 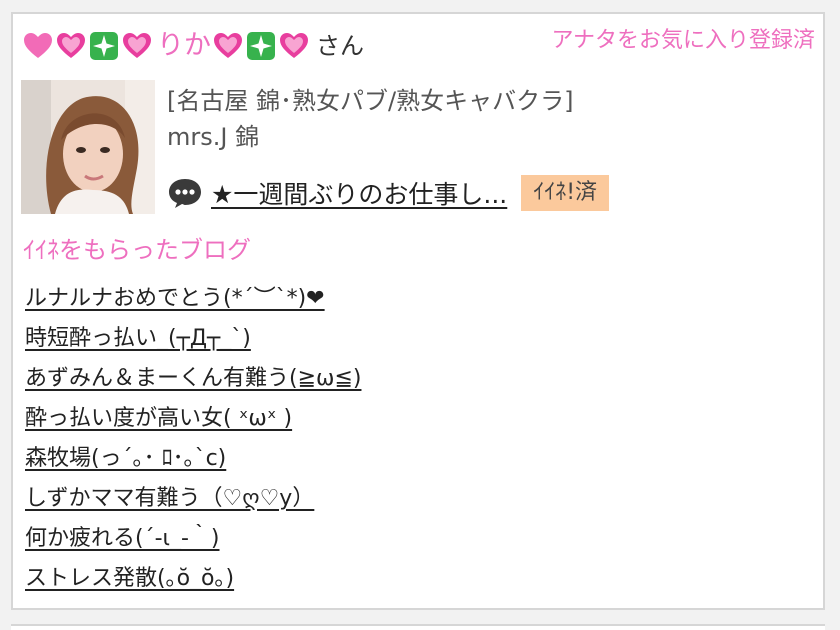 What do you see at coordinates (122, 538) in the screenshot?
I see `blog-link: 何か疲れる(´-ι_-｀)` at bounding box center [122, 538].